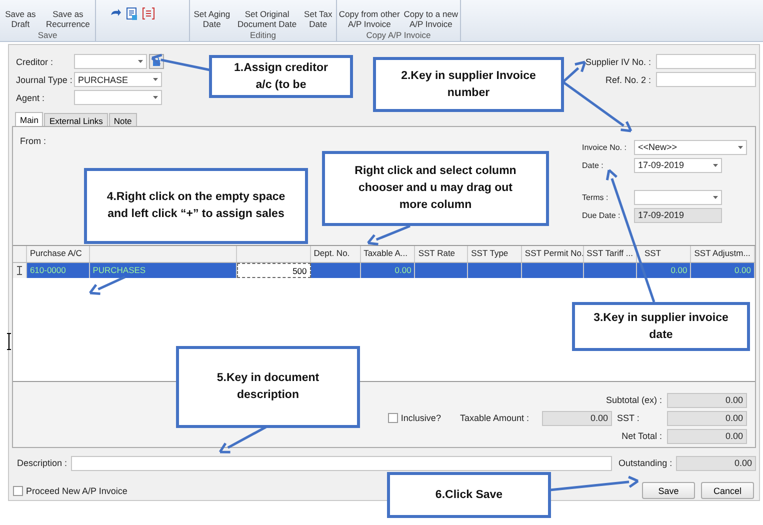  What do you see at coordinates (690, 147) in the screenshot?
I see `dropdown-field: <<New>>` at bounding box center [690, 147].